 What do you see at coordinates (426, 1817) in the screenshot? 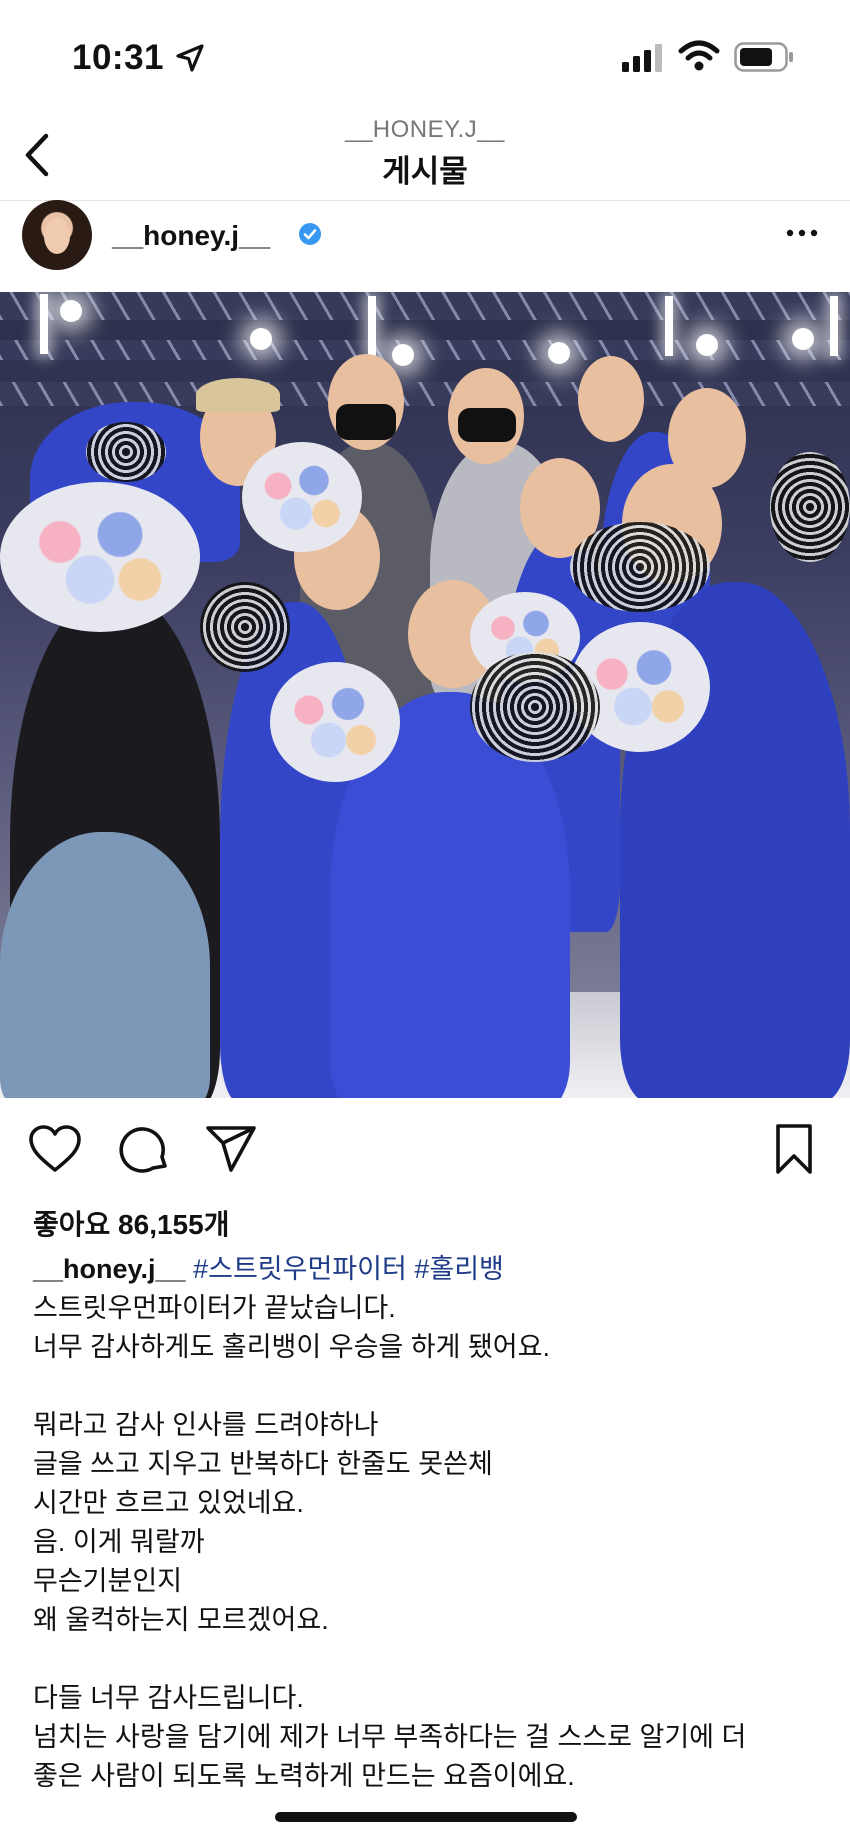
I see `home-indicator` at bounding box center [426, 1817].